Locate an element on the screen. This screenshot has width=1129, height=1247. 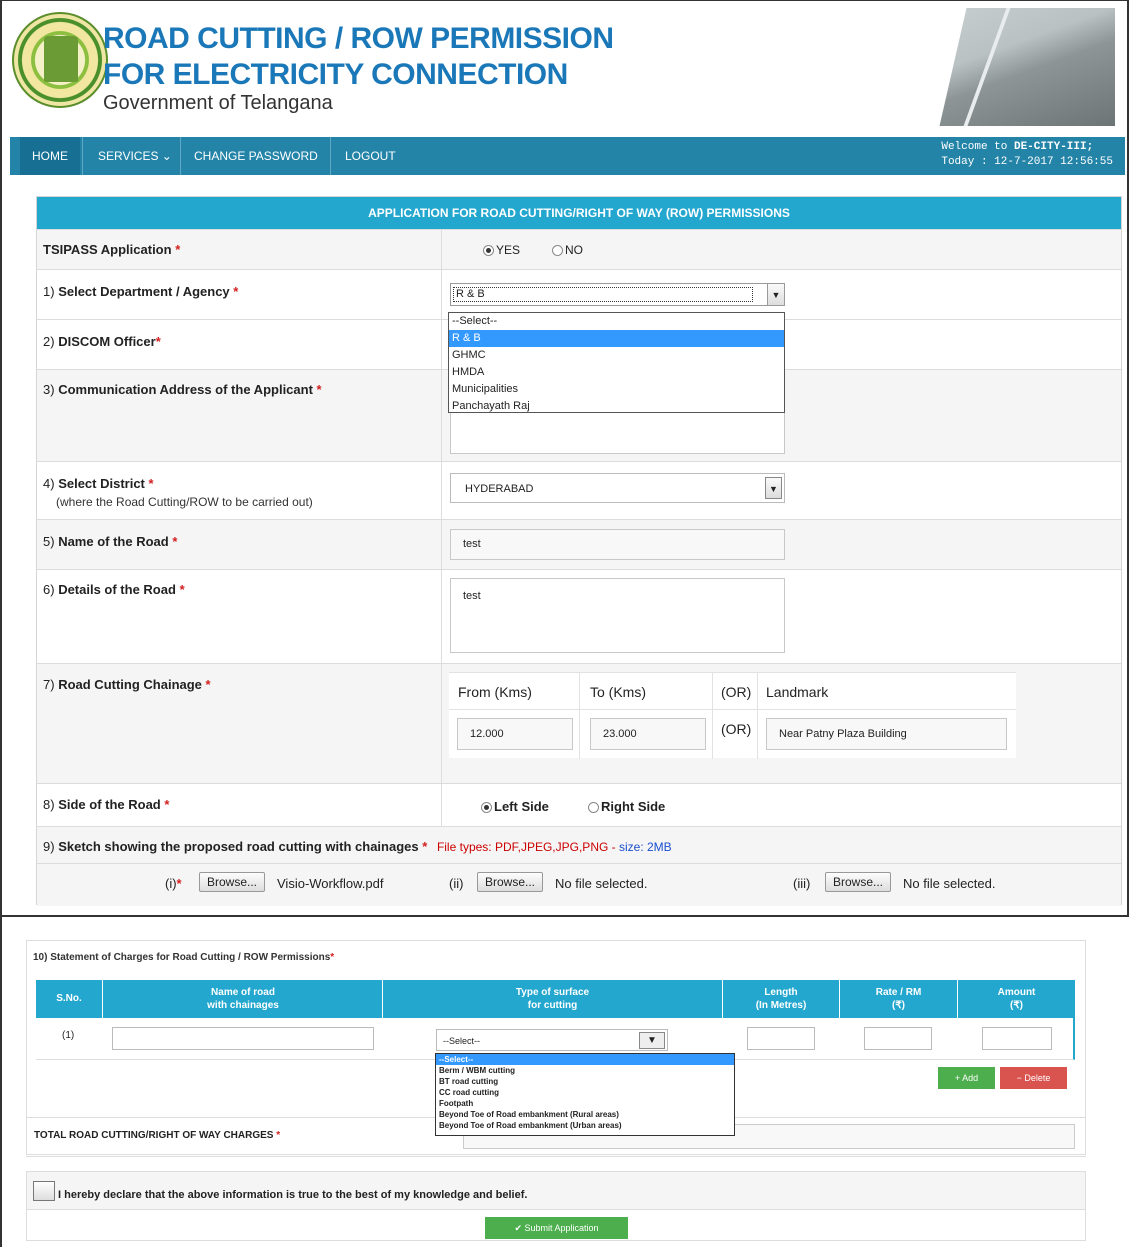
road-num: 5) is located at coordinates (49, 541).